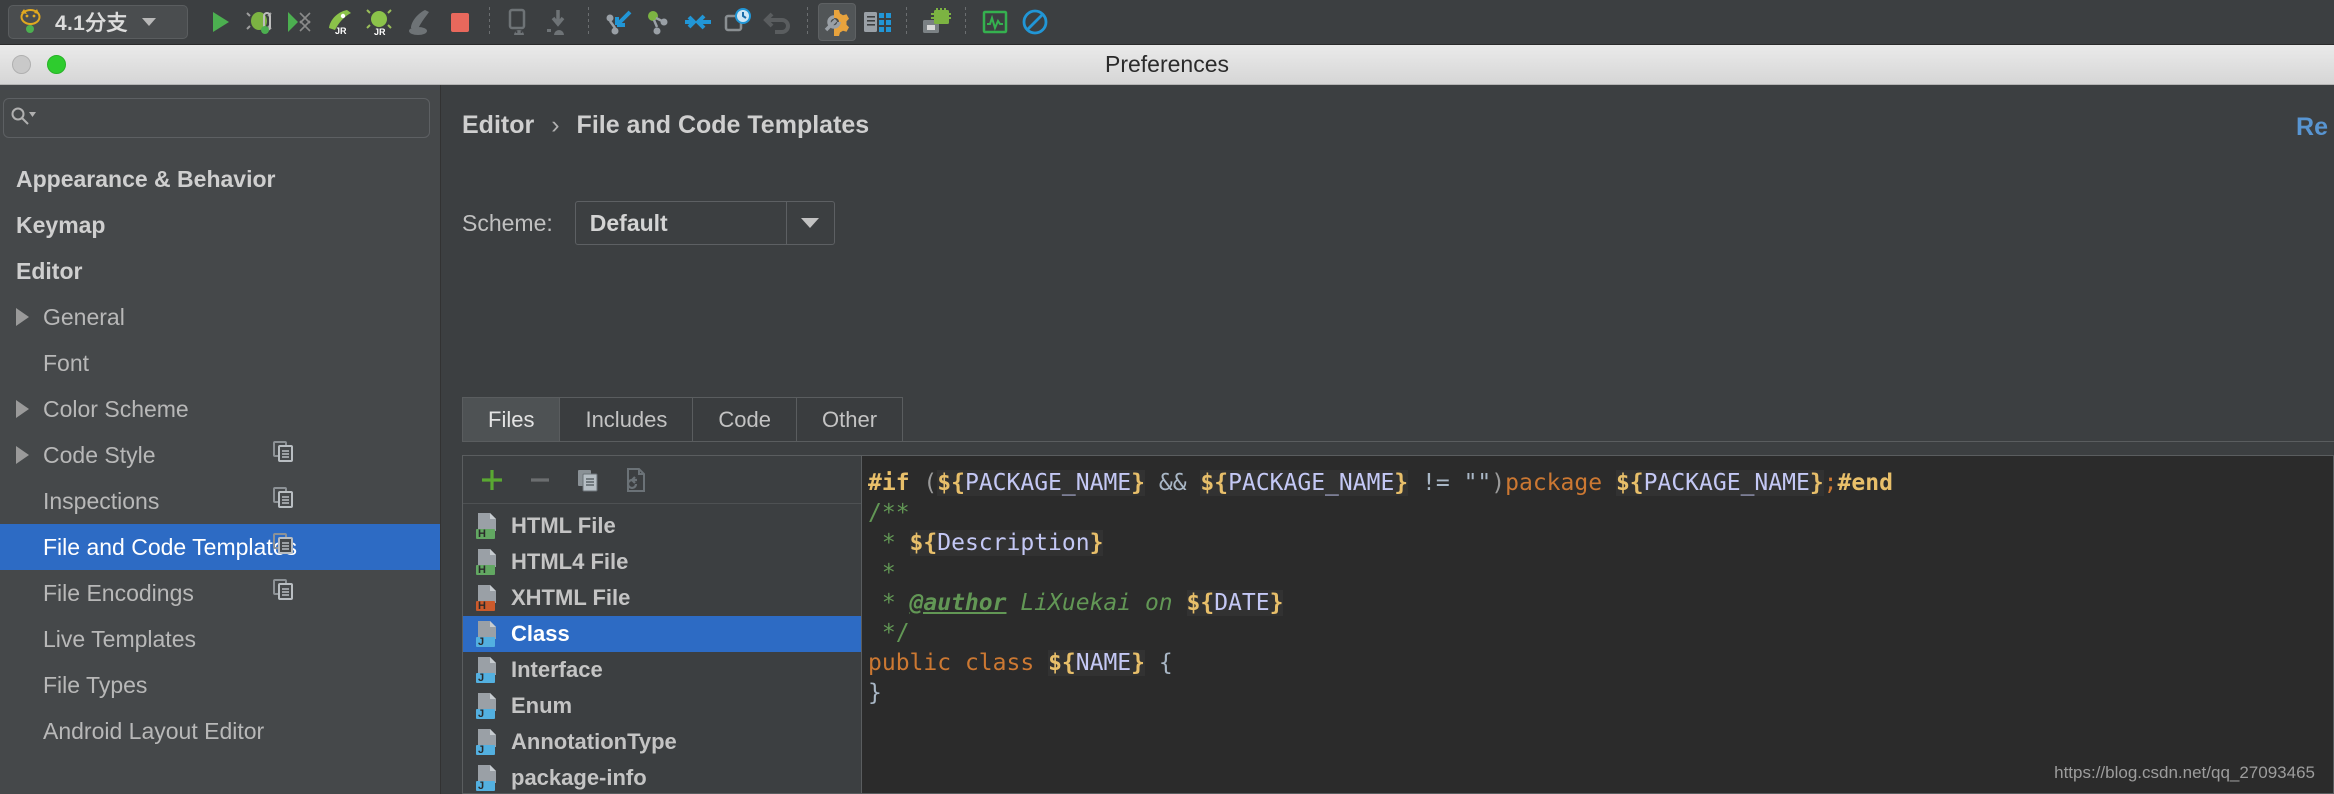 The height and width of the screenshot is (794, 2334). What do you see at coordinates (588, 480) in the screenshot?
I see `copy-template-button` at bounding box center [588, 480].